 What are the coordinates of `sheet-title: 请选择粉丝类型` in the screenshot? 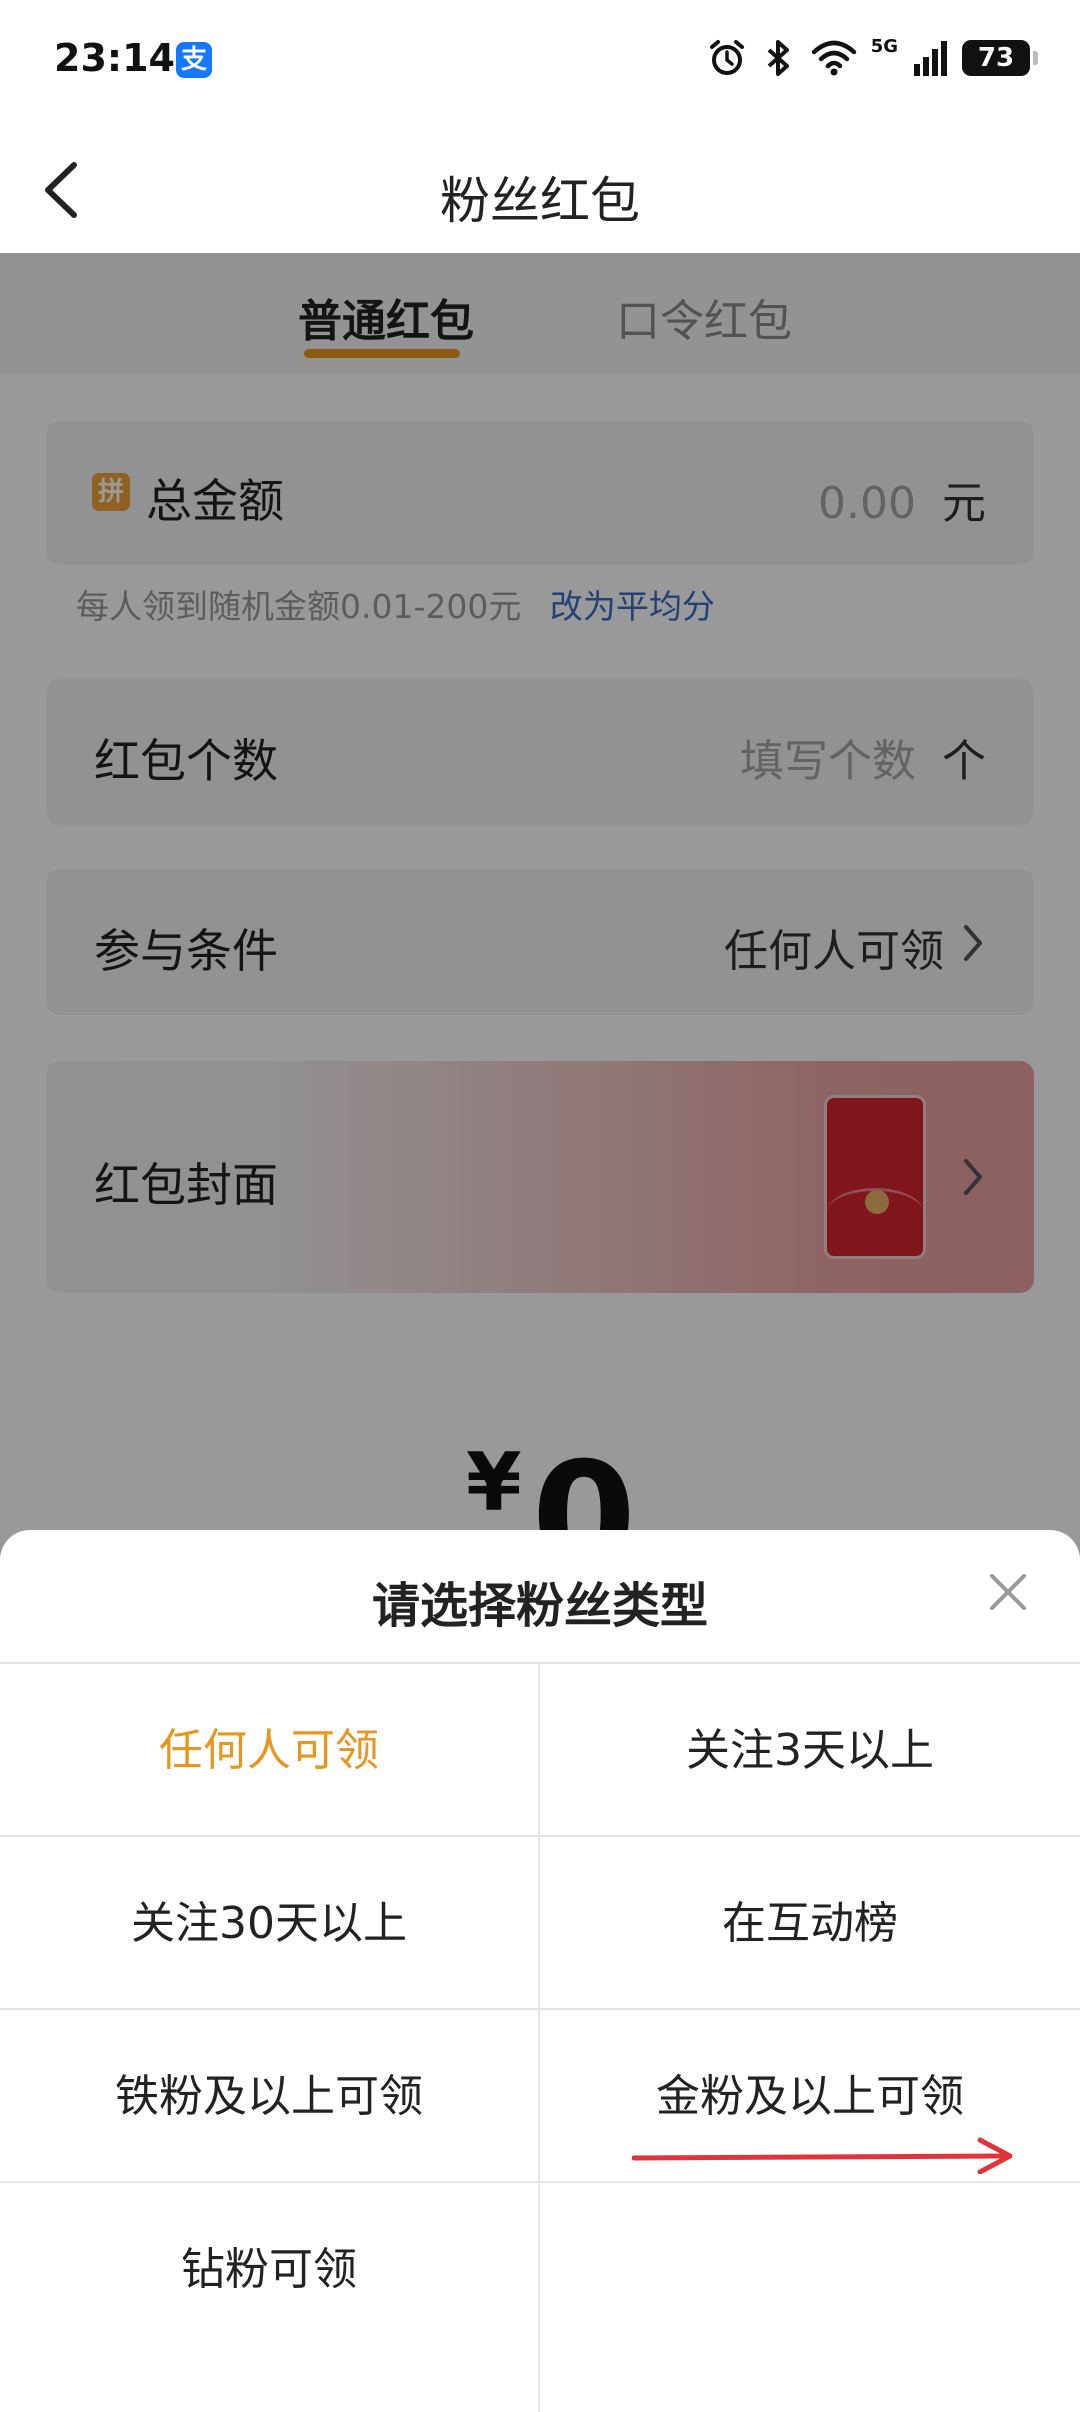 It's located at (539, 1606).